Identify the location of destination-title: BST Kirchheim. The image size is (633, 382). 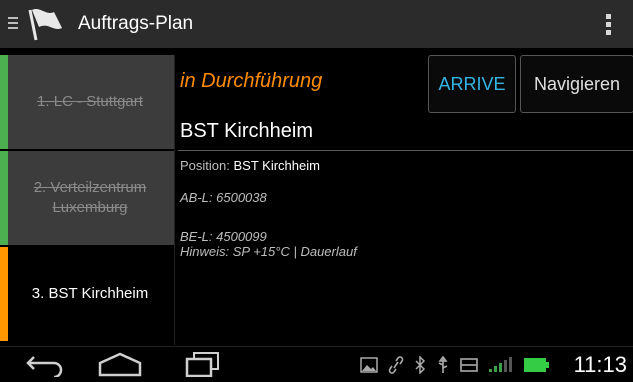
(247, 131).